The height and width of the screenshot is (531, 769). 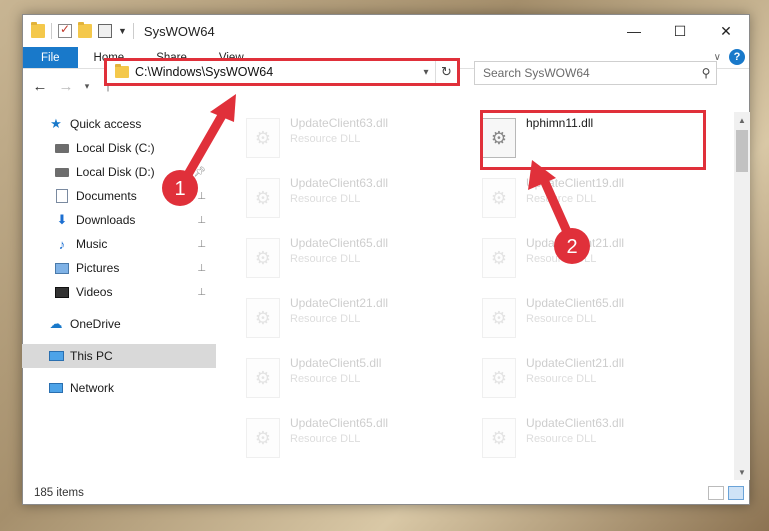 What do you see at coordinates (706, 73) in the screenshot?
I see `search-icon: ⚲` at bounding box center [706, 73].